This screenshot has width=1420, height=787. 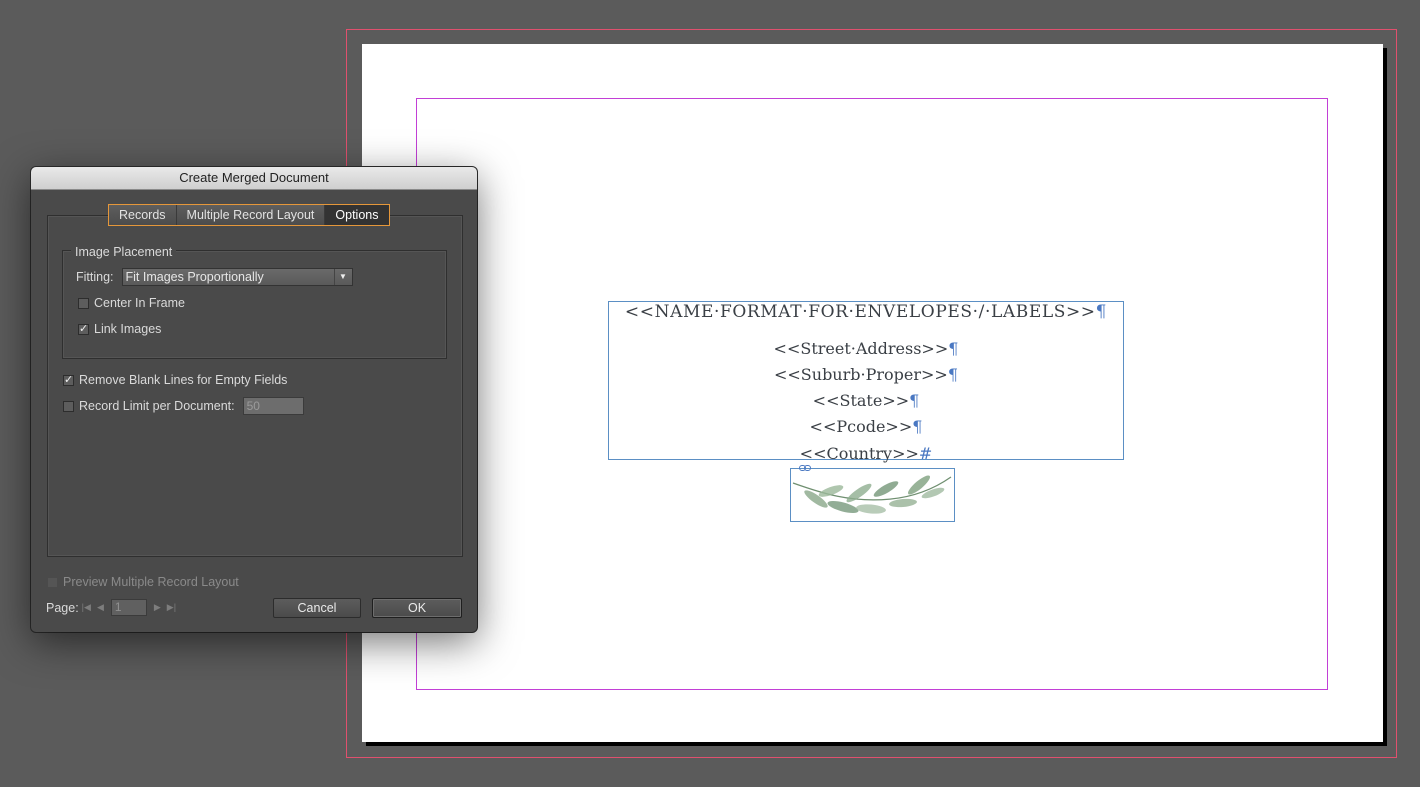 What do you see at coordinates (317, 608) in the screenshot?
I see `cancel-button: Cancel` at bounding box center [317, 608].